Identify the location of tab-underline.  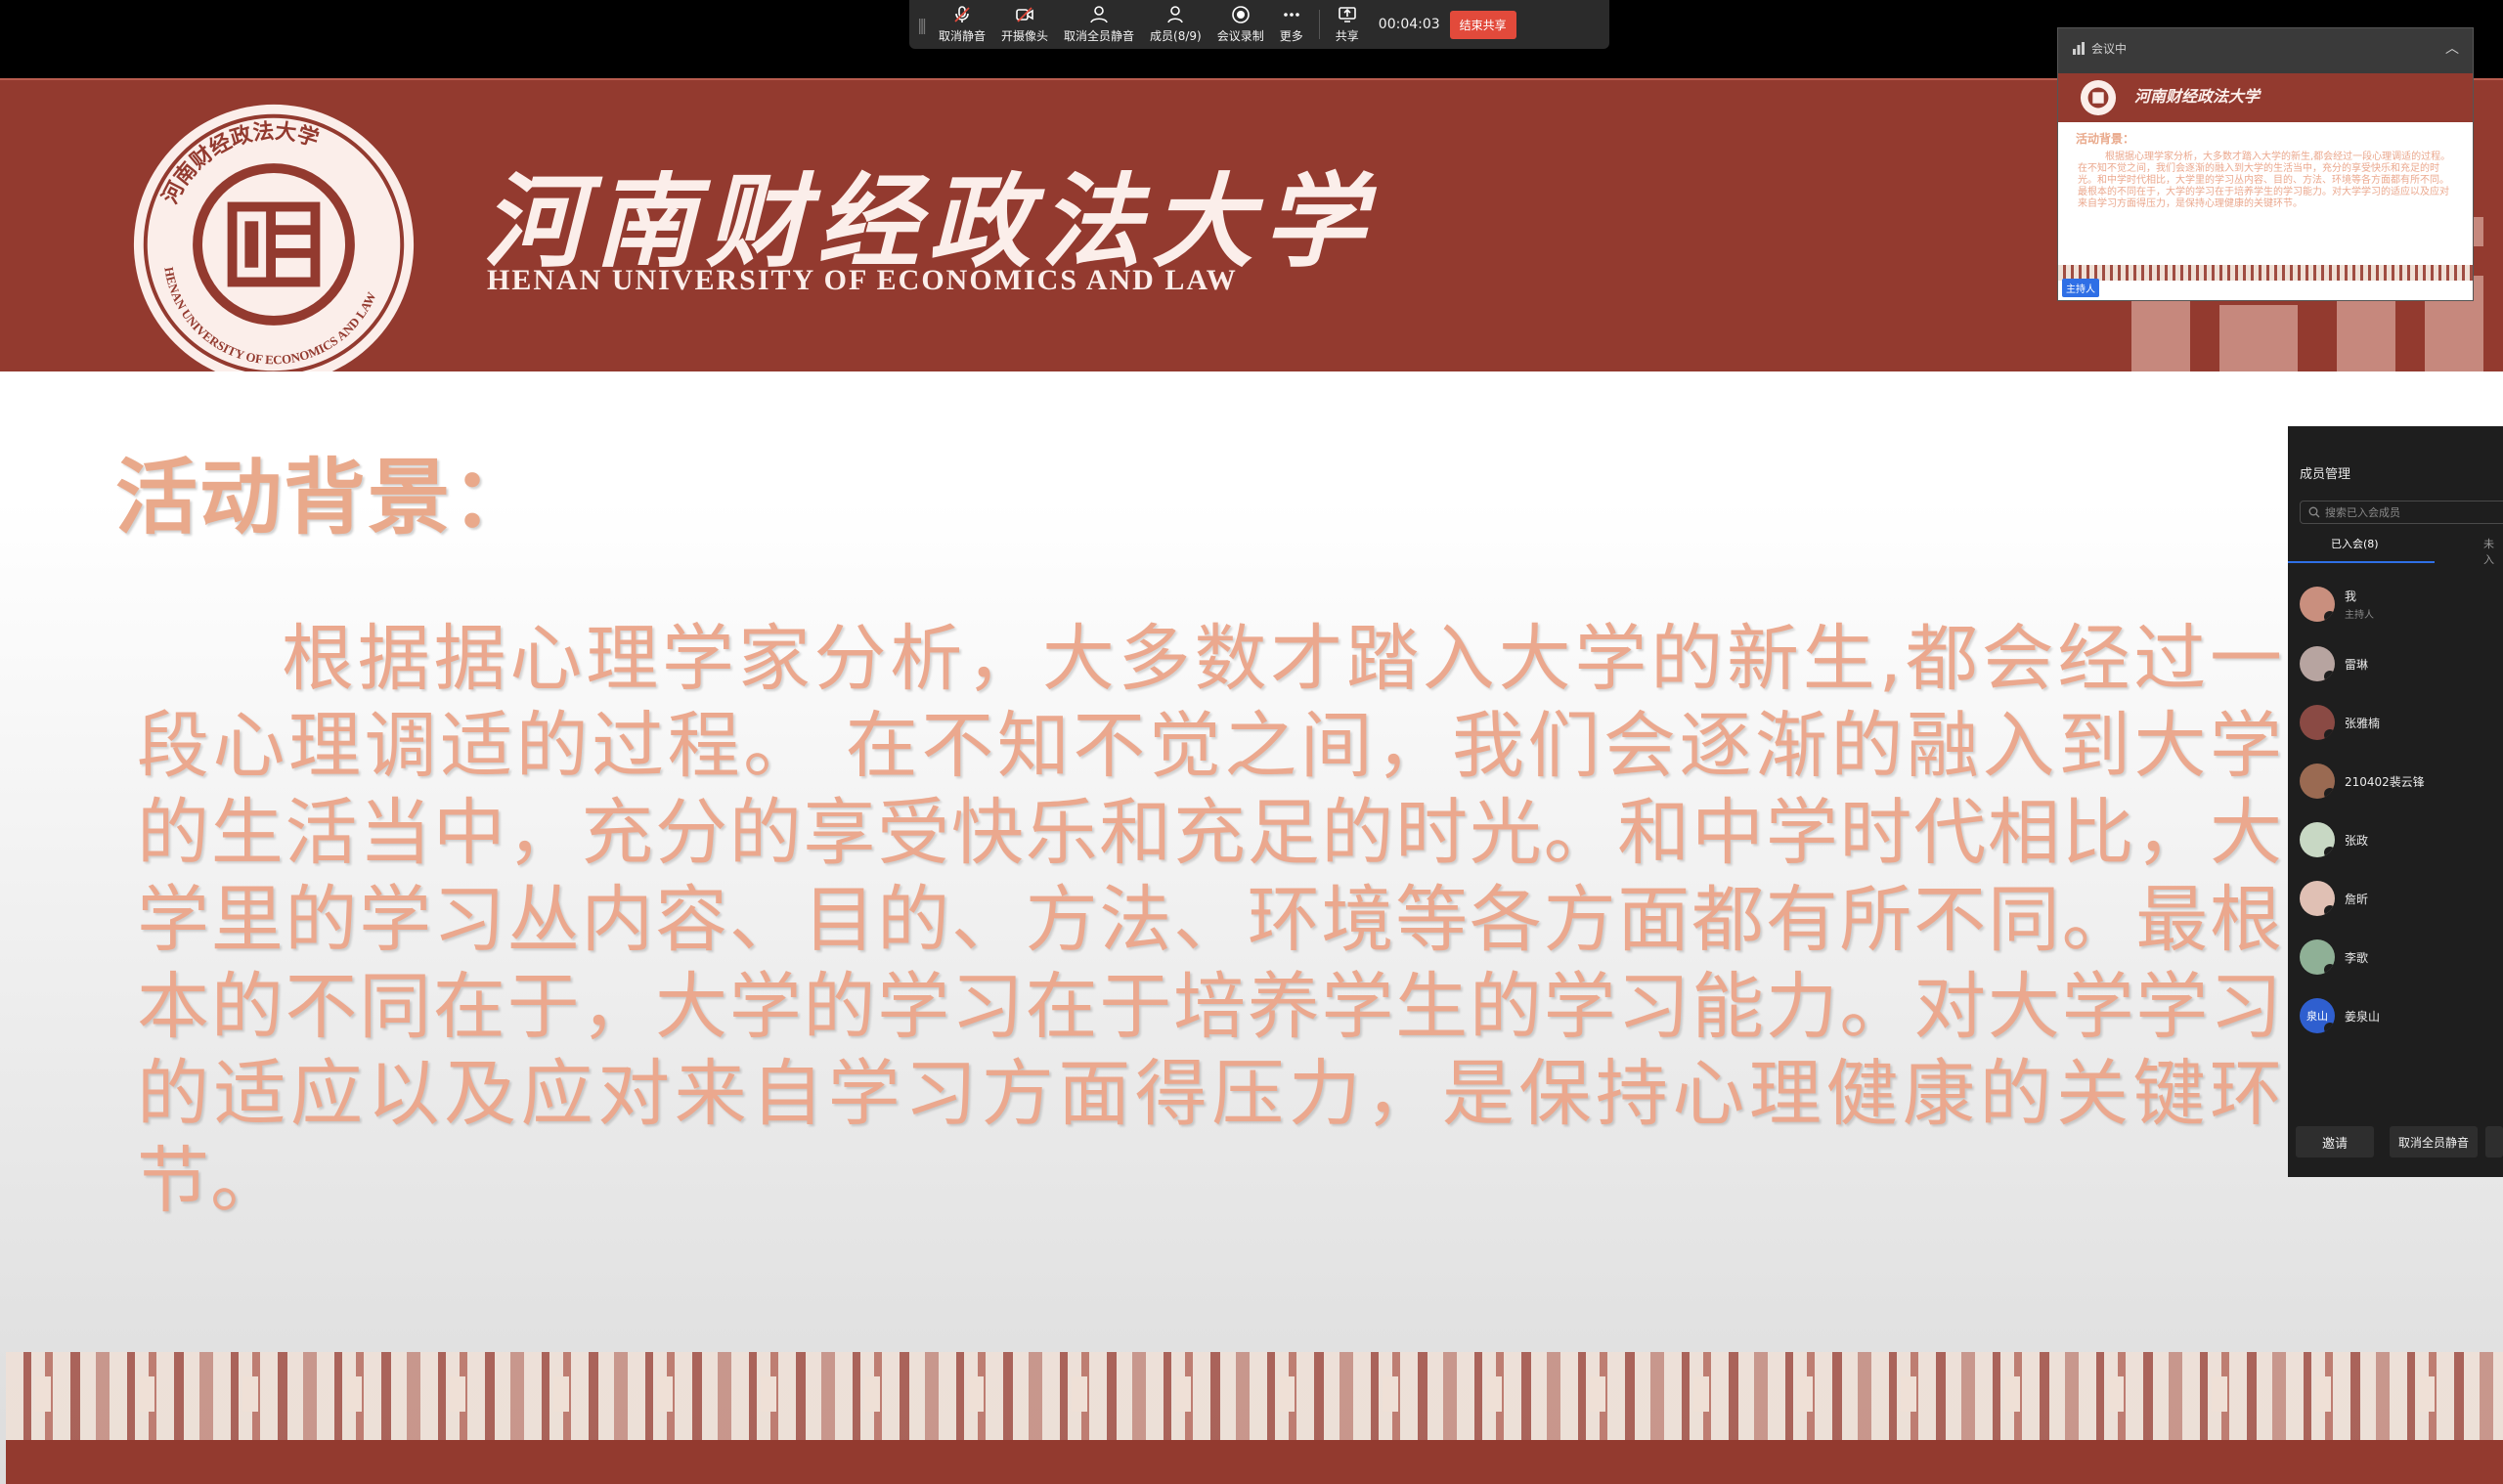
(2361, 562).